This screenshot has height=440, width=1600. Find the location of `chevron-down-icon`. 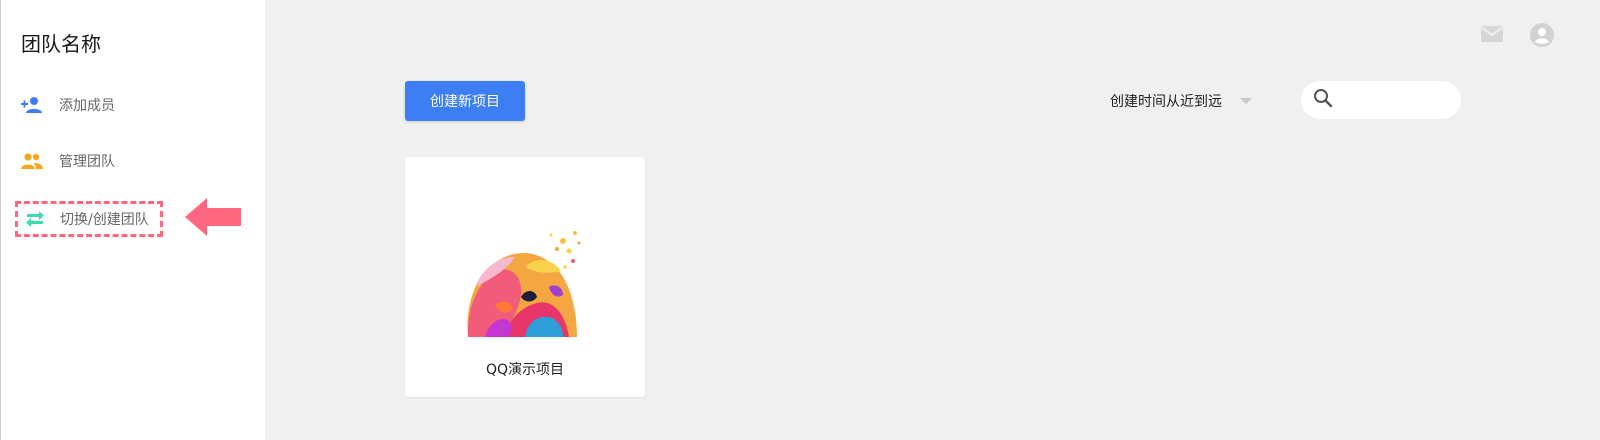

chevron-down-icon is located at coordinates (1246, 101).